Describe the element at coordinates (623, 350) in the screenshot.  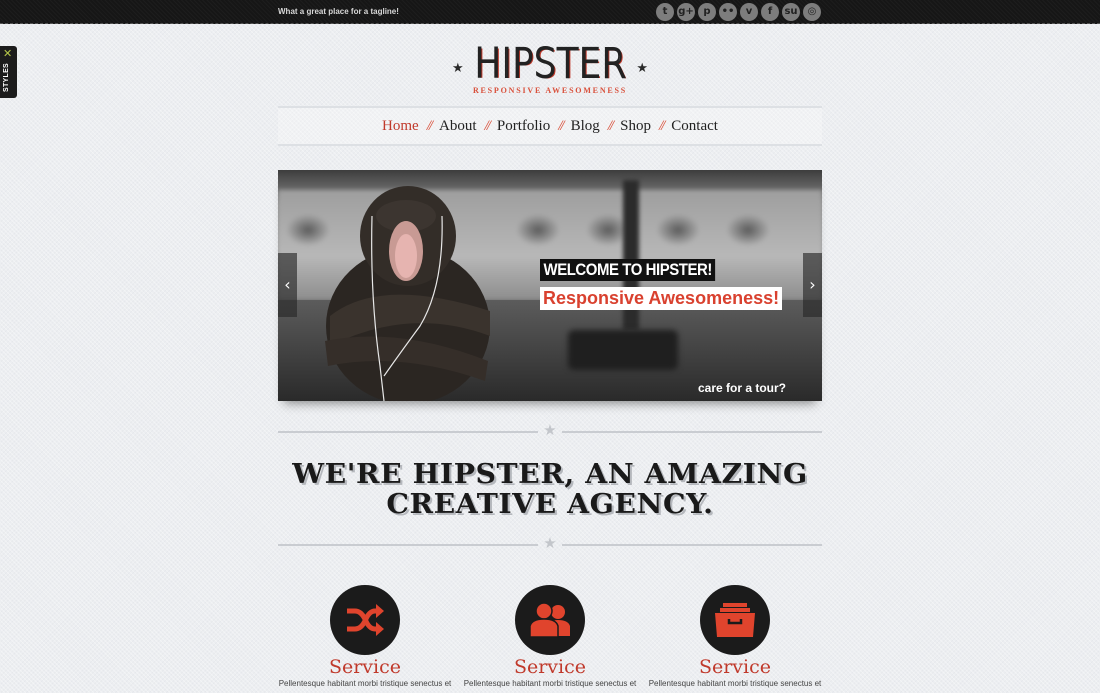
I see `slide-background-chair` at that location.